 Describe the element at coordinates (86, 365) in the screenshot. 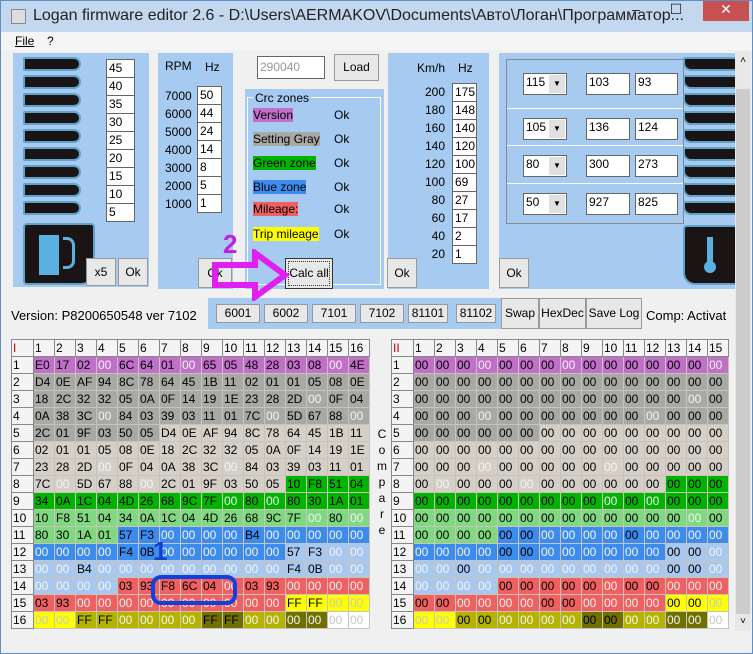

I see `hex-cell: 02` at that location.